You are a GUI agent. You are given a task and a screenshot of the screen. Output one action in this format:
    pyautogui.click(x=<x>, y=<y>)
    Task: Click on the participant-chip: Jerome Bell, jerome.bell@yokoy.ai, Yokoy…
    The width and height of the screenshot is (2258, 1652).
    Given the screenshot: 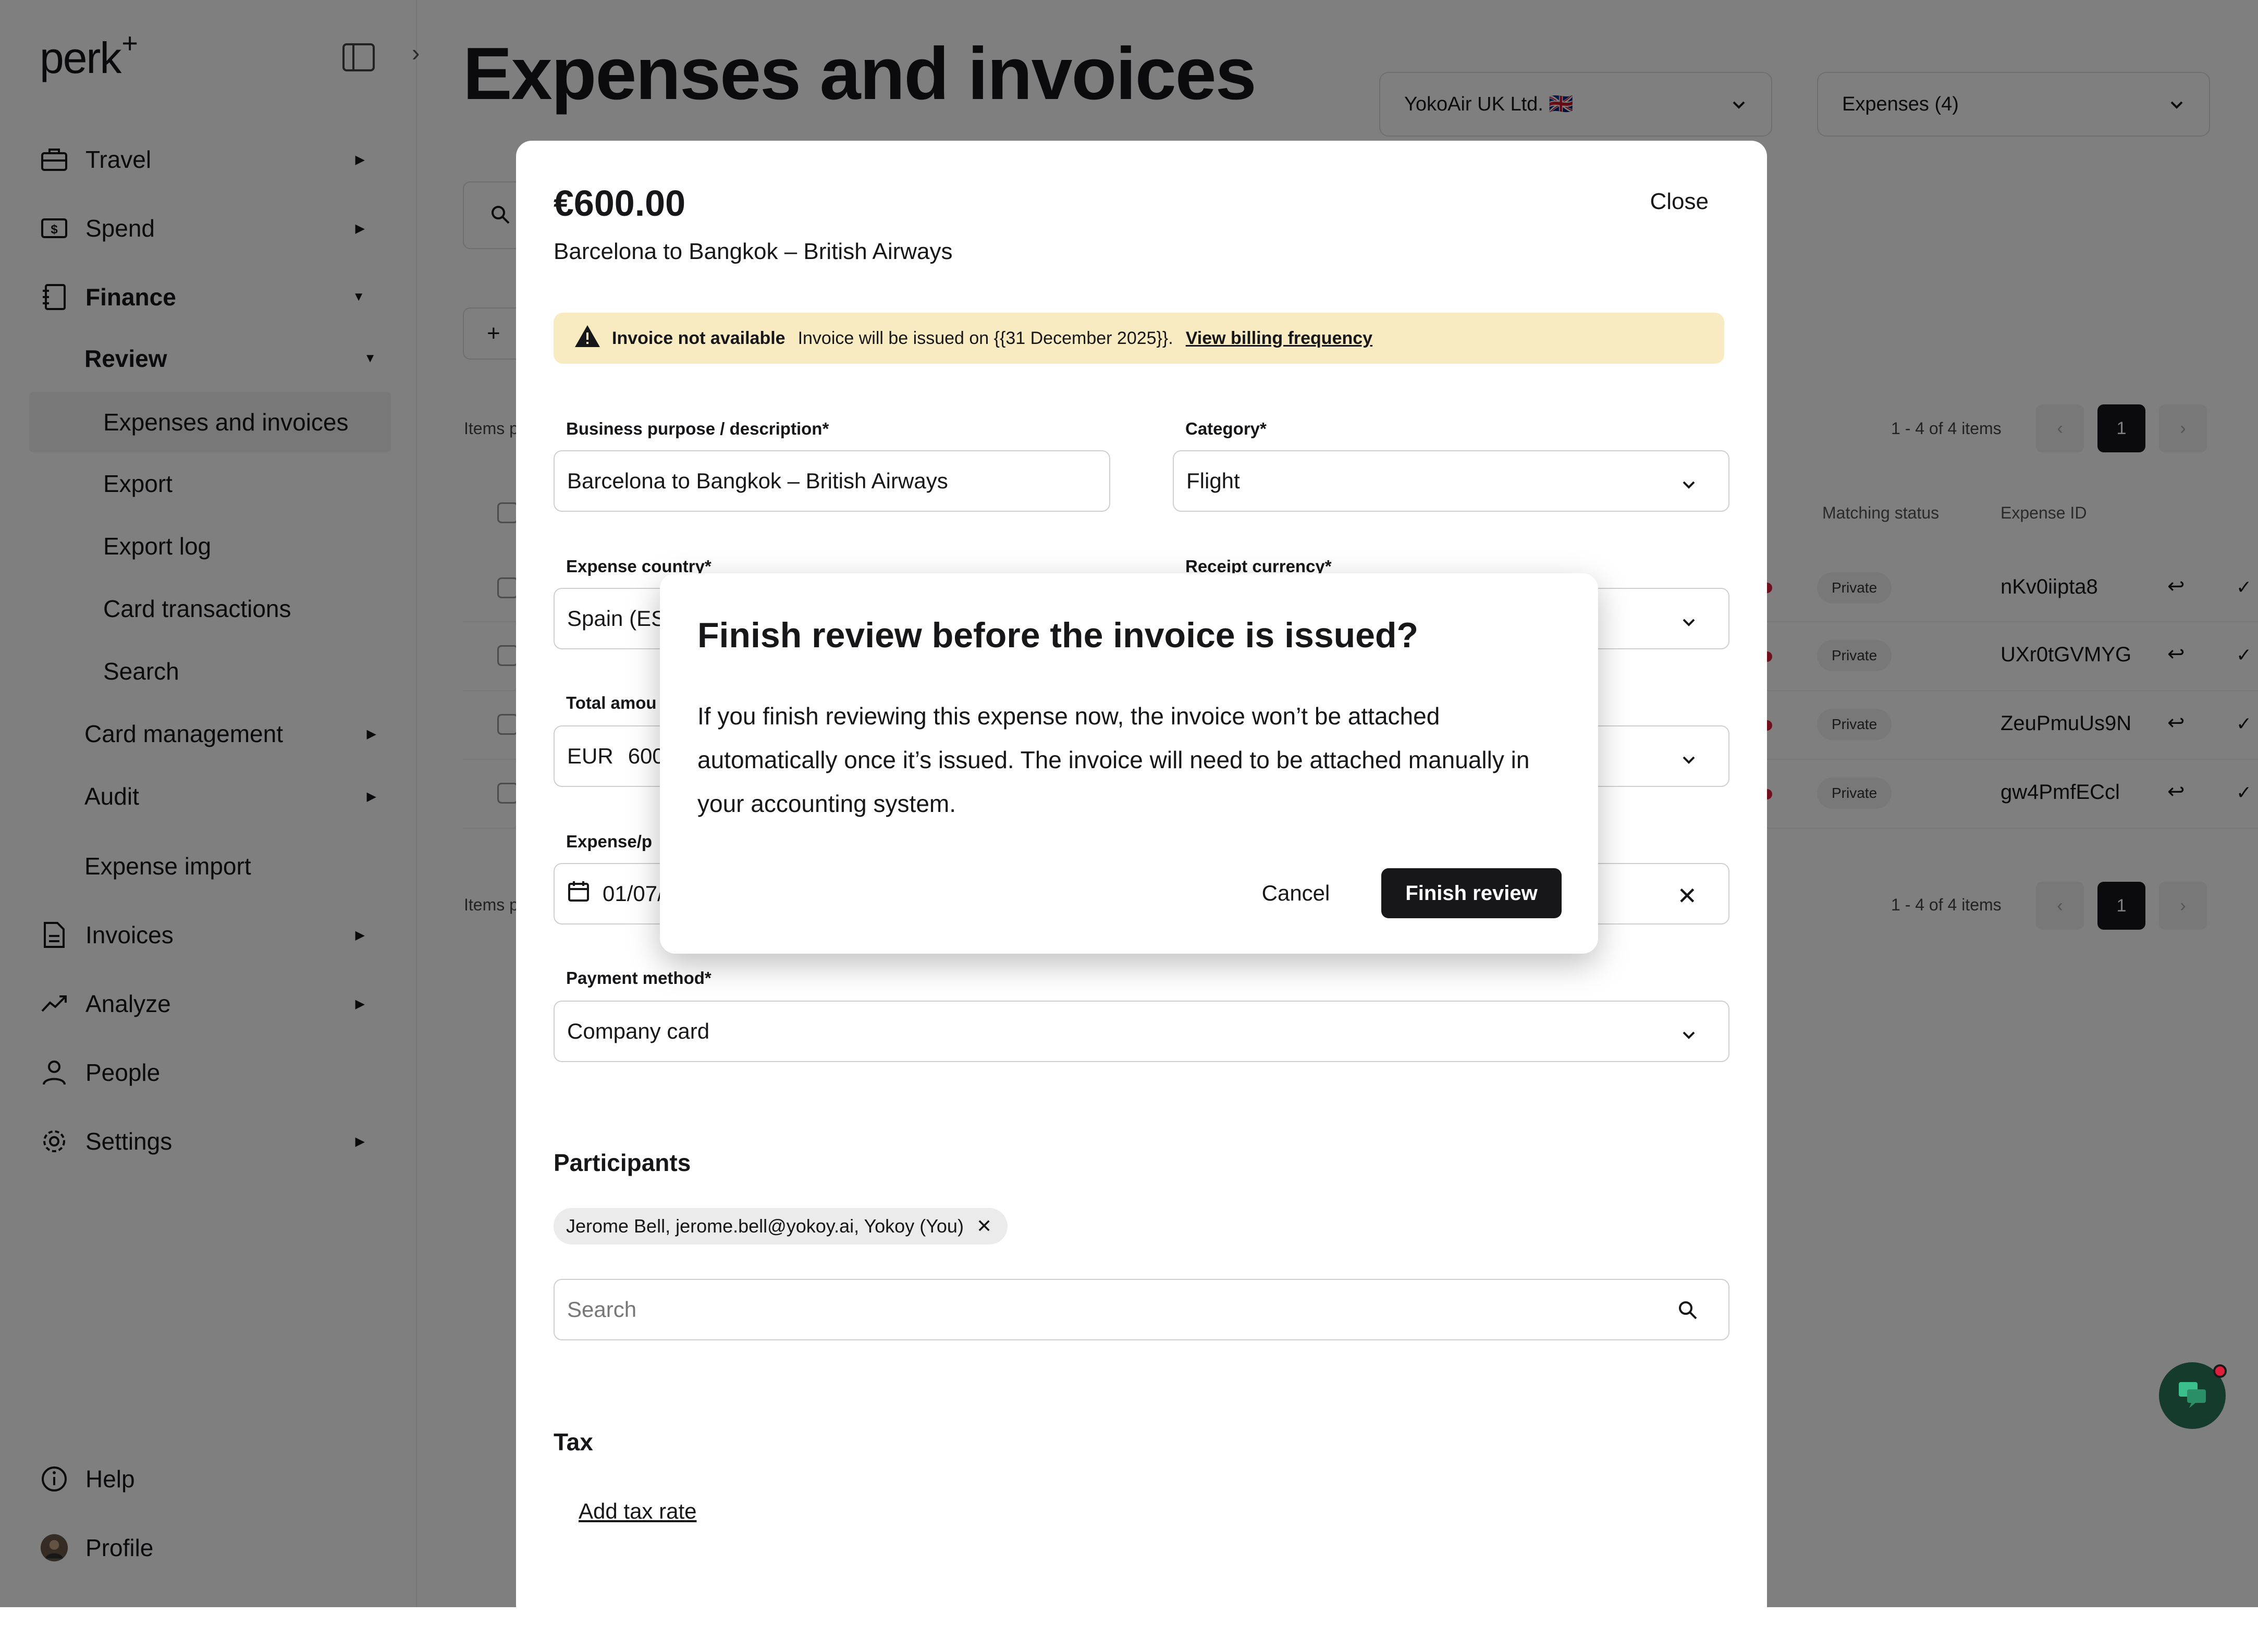 What is the action you would take?
    pyautogui.click(x=781, y=1226)
    